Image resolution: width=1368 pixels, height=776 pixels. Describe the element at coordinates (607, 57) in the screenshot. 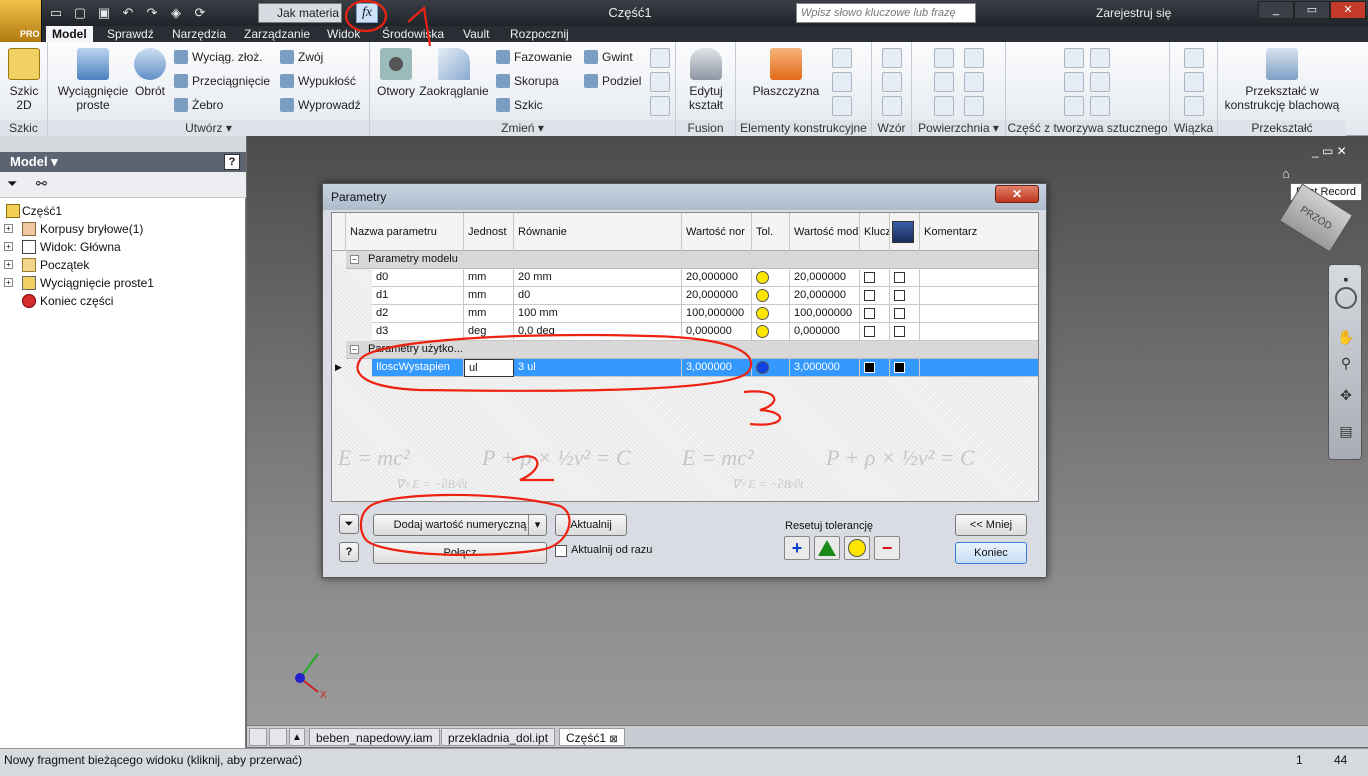

I see `thread-button: Gwint` at that location.